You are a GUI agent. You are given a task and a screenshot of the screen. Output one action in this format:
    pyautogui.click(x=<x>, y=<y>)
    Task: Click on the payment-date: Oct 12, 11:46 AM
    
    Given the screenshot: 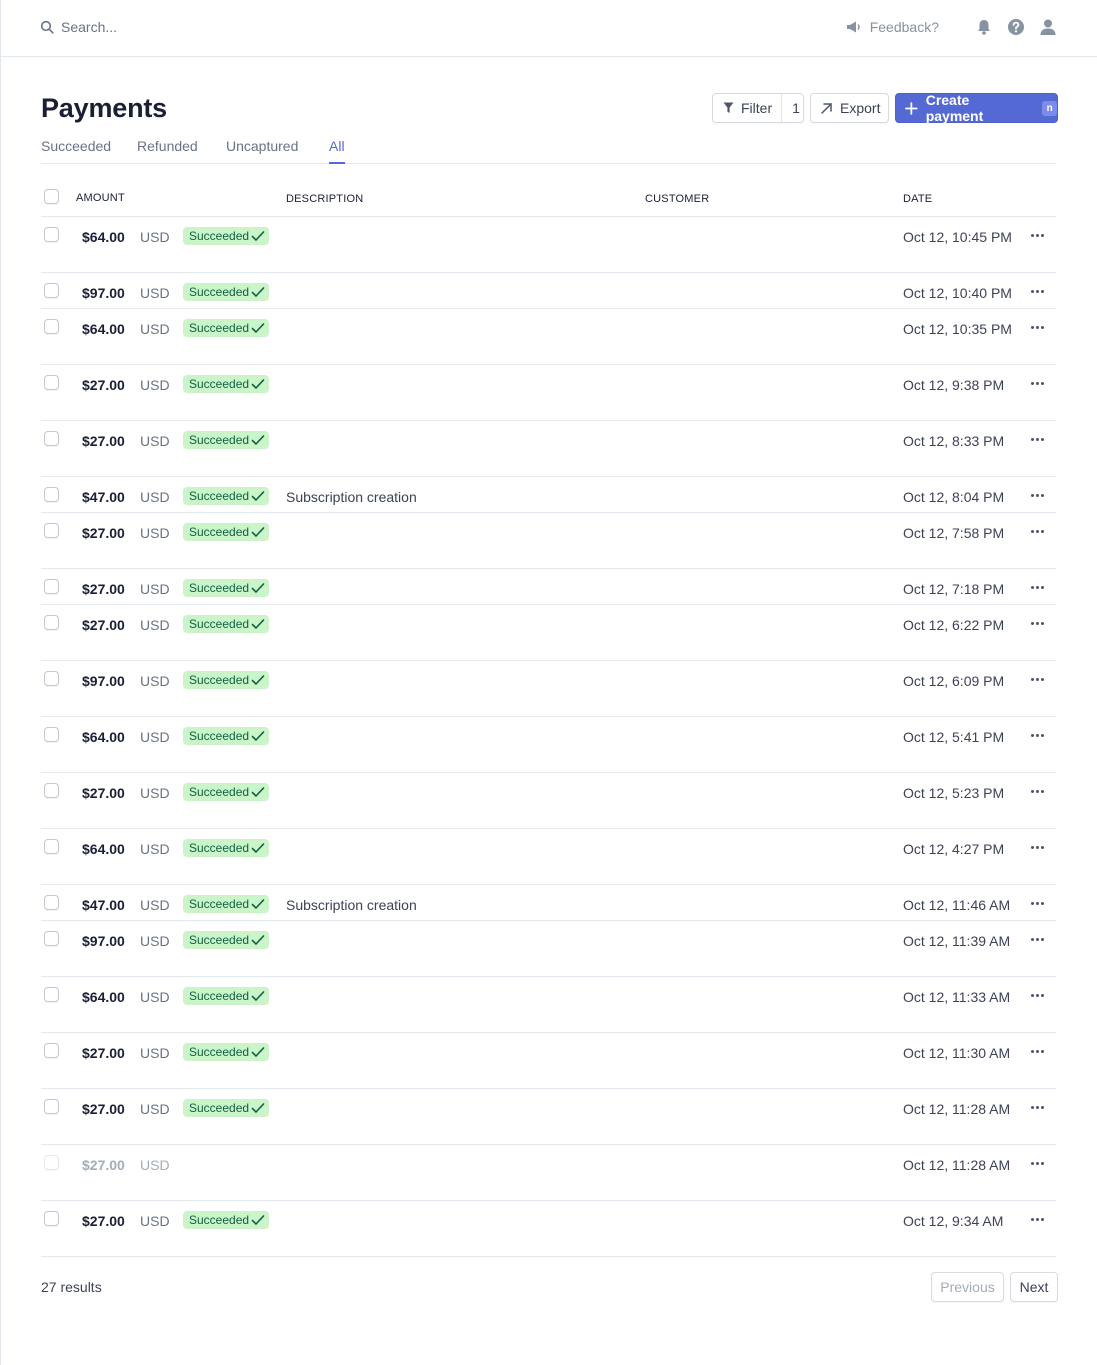 What is the action you would take?
    pyautogui.click(x=957, y=905)
    